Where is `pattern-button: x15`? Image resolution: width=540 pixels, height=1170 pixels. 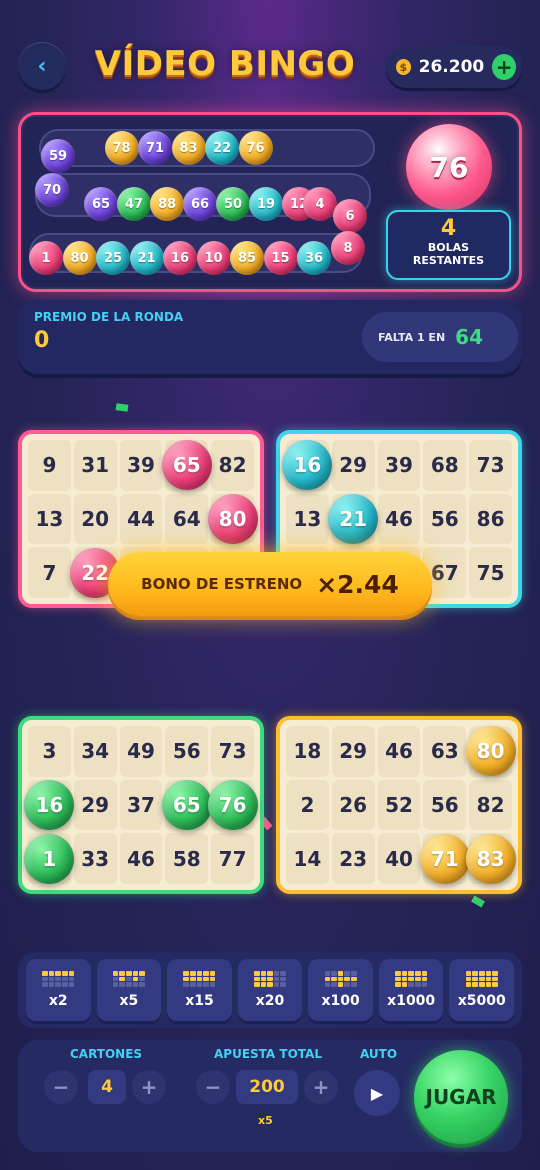
pattern-button: x15 is located at coordinates (199, 990).